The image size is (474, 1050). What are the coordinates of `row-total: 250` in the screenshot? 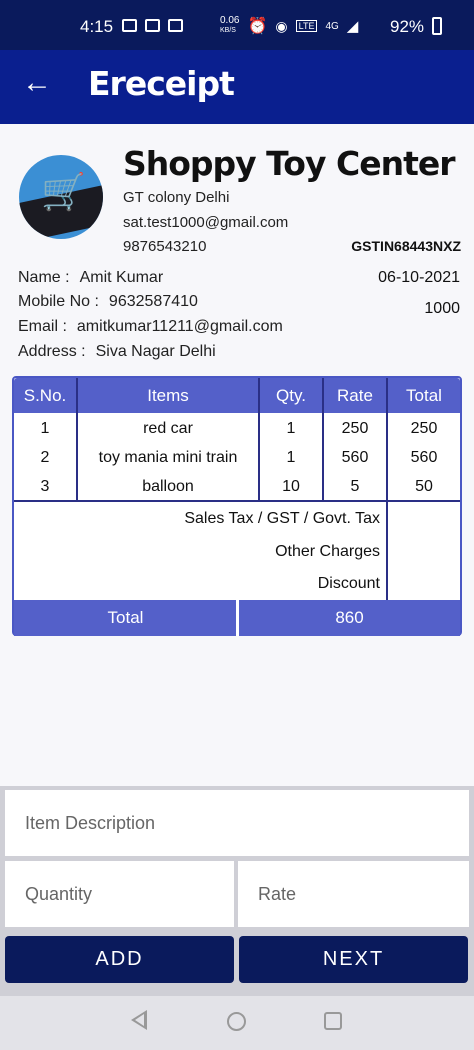 It's located at (424, 428).